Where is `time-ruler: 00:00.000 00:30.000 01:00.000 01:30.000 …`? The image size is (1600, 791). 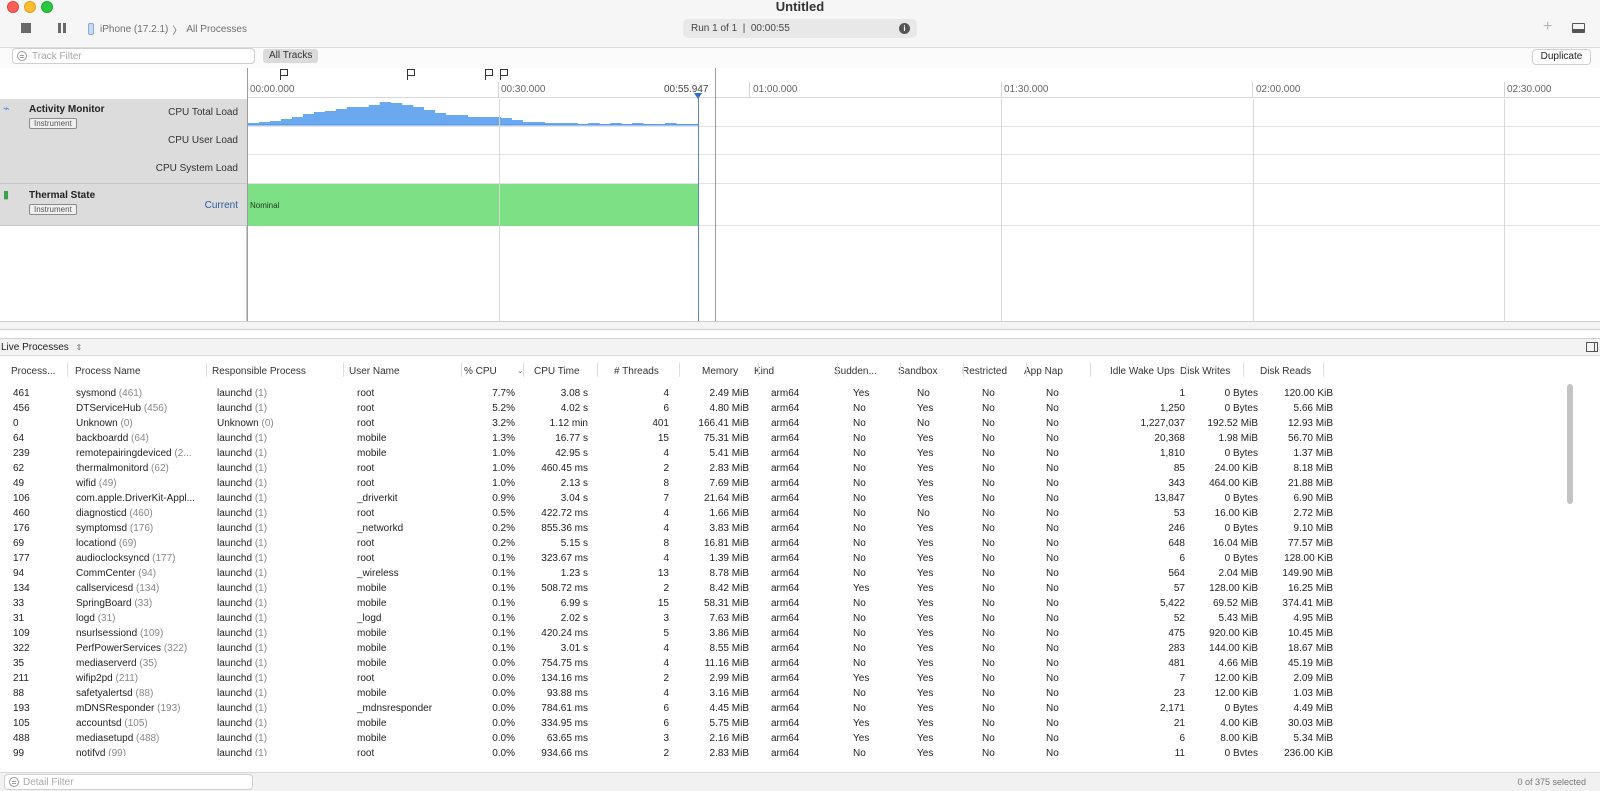 time-ruler: 00:00.000 00:30.000 01:00.000 01:30.000 … is located at coordinates (923, 83).